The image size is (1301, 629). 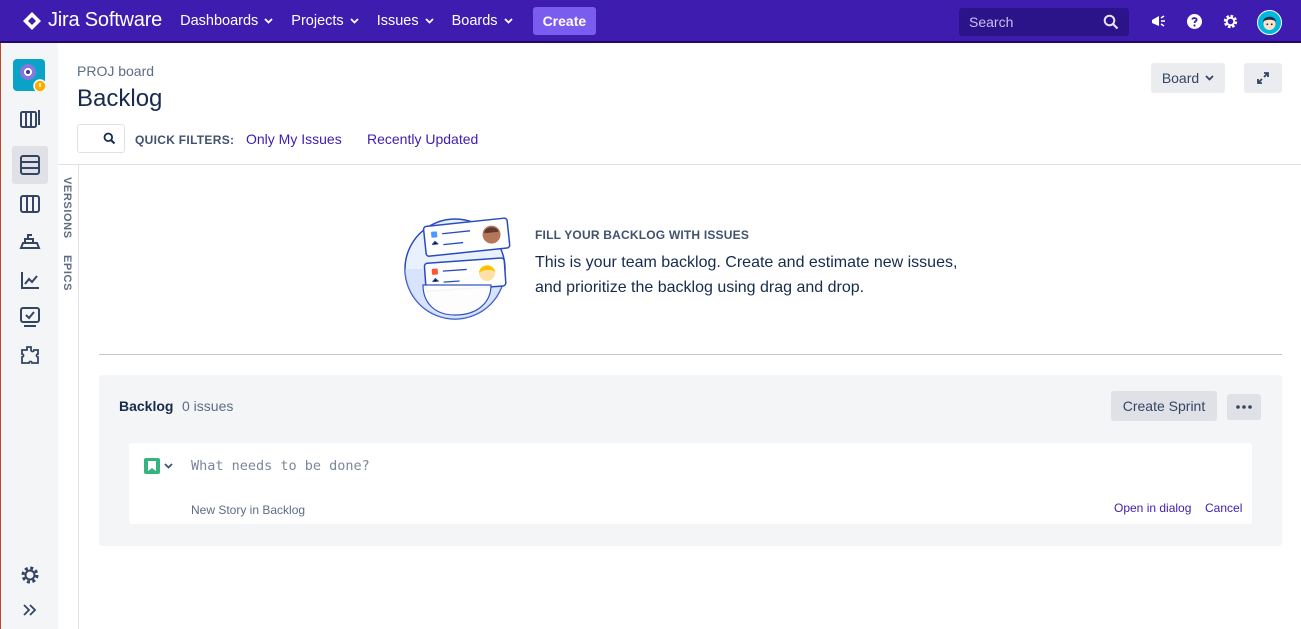 What do you see at coordinates (457, 268) in the screenshot?
I see `empty-backlog-illustration` at bounding box center [457, 268].